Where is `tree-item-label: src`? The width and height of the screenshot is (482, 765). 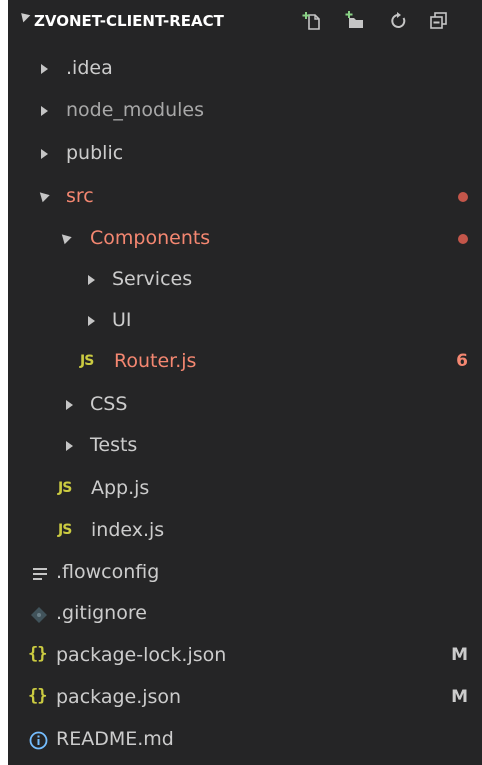 tree-item-label: src is located at coordinates (80, 196).